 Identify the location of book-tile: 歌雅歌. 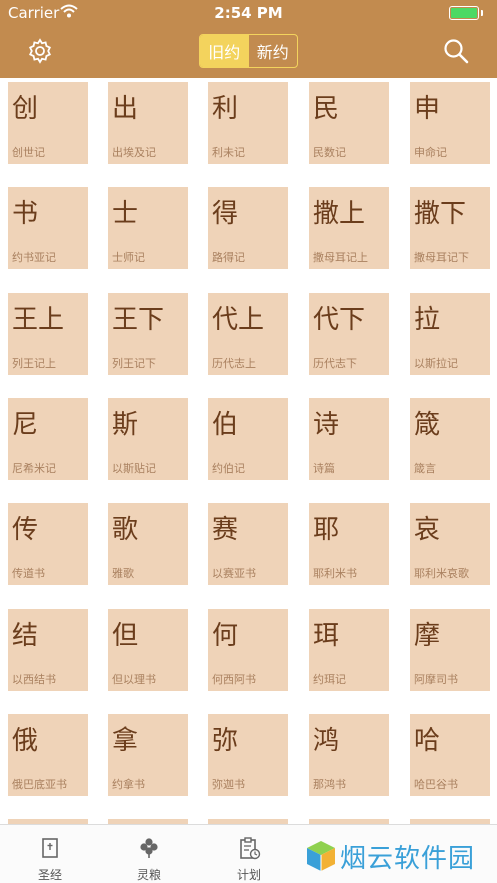
(148, 544).